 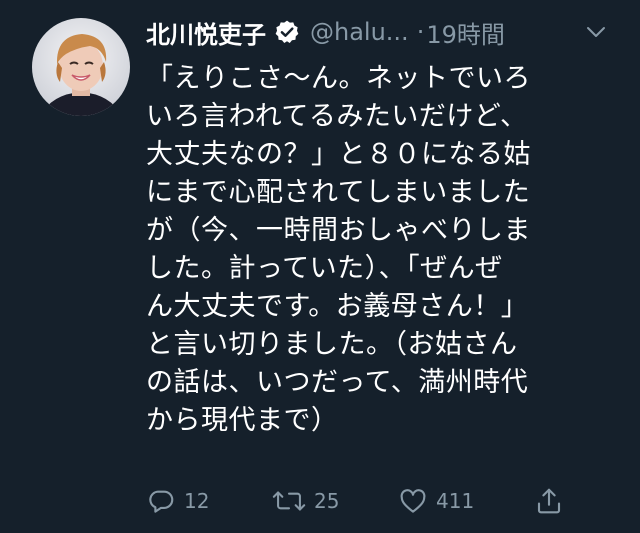 What do you see at coordinates (465, 32) in the screenshot?
I see `tweet-timestamp: 19時間` at bounding box center [465, 32].